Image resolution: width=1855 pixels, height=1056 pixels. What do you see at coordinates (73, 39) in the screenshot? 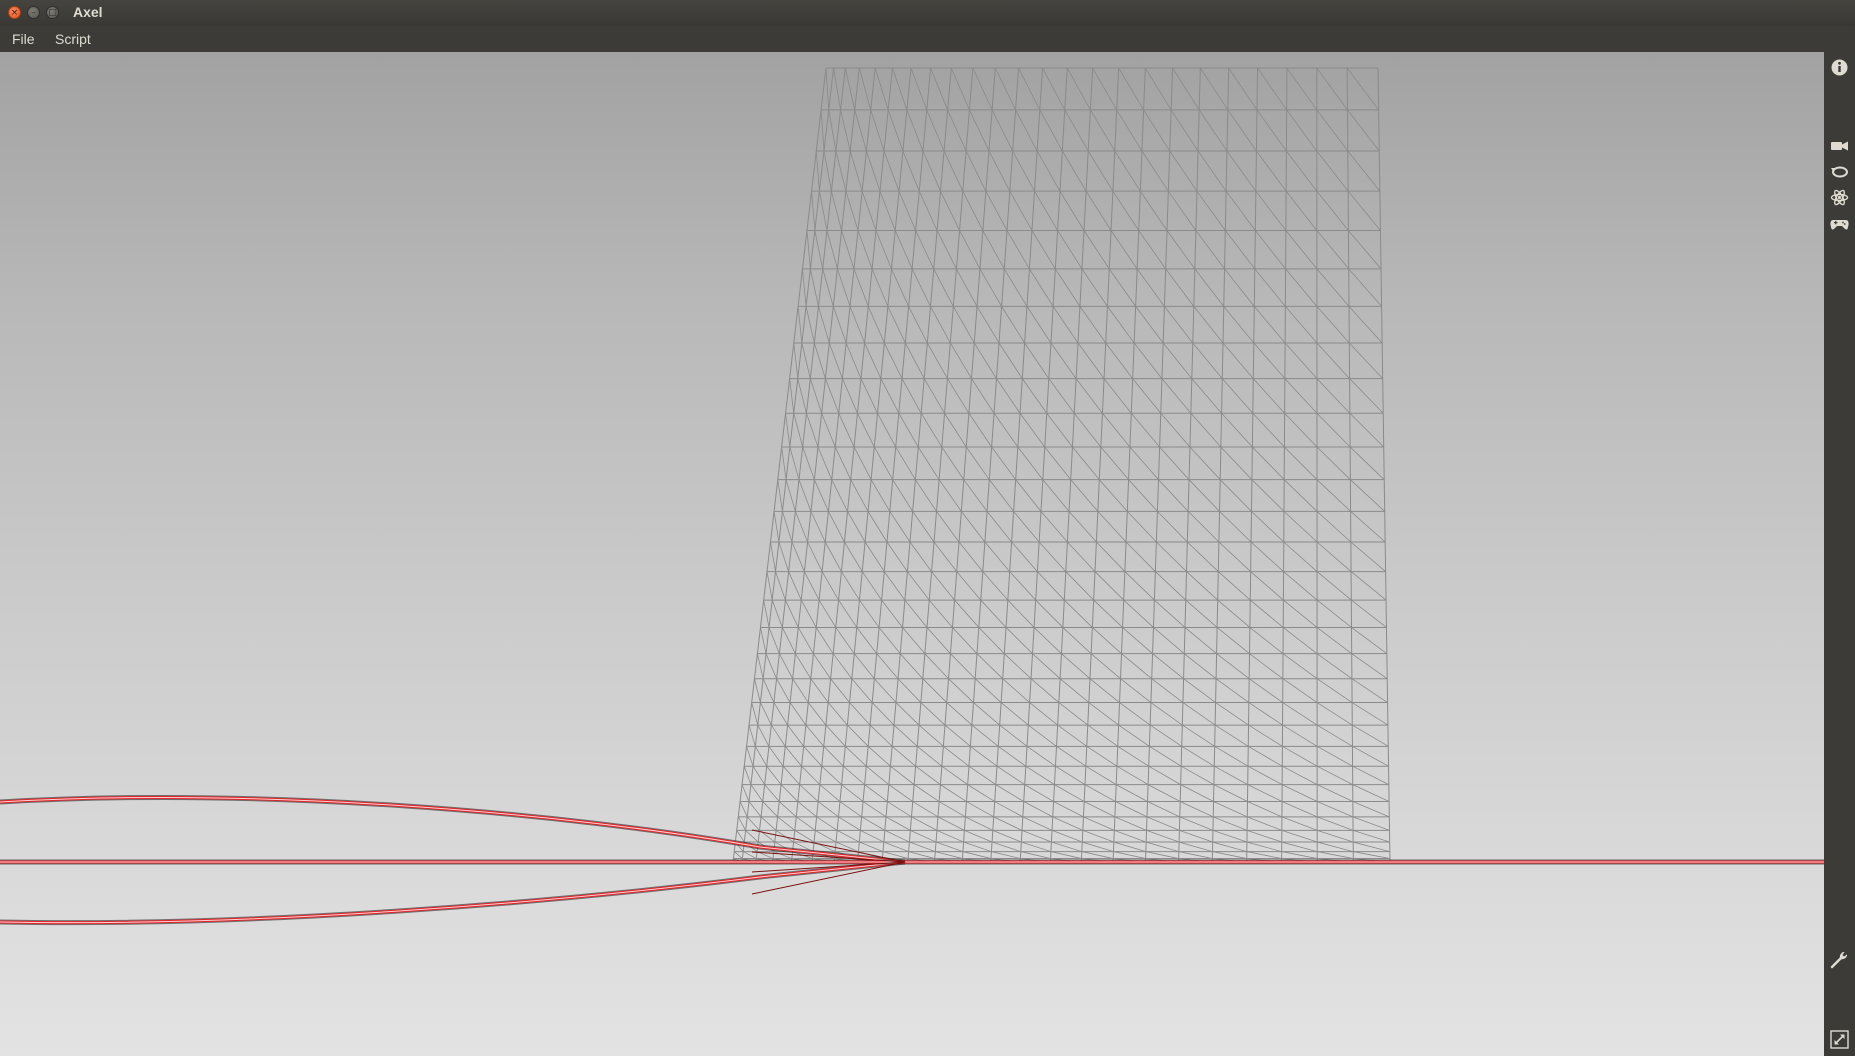
I see `menu-script: Script` at bounding box center [73, 39].